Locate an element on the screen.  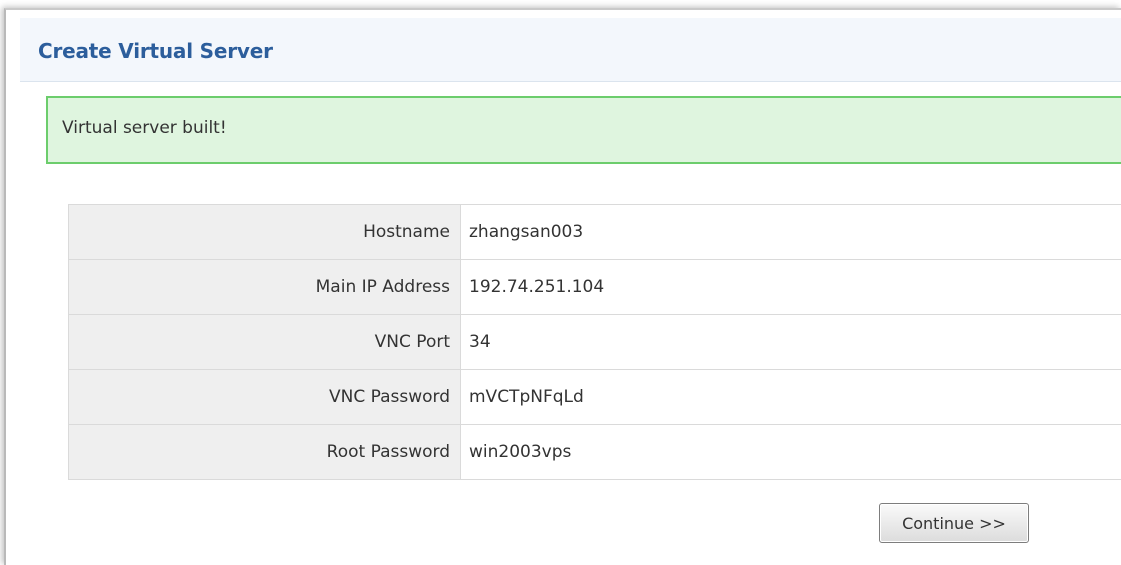
table-row: Root Password win2003vps is located at coordinates (594, 452).